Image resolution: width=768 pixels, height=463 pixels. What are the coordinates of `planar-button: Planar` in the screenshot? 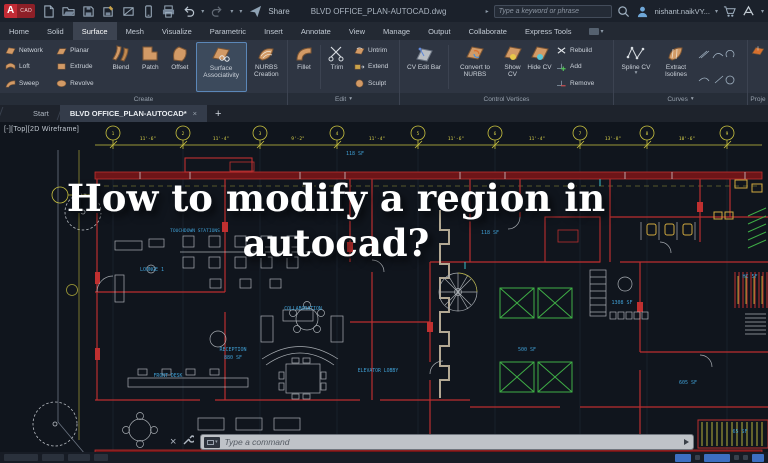 It's located at (79, 50).